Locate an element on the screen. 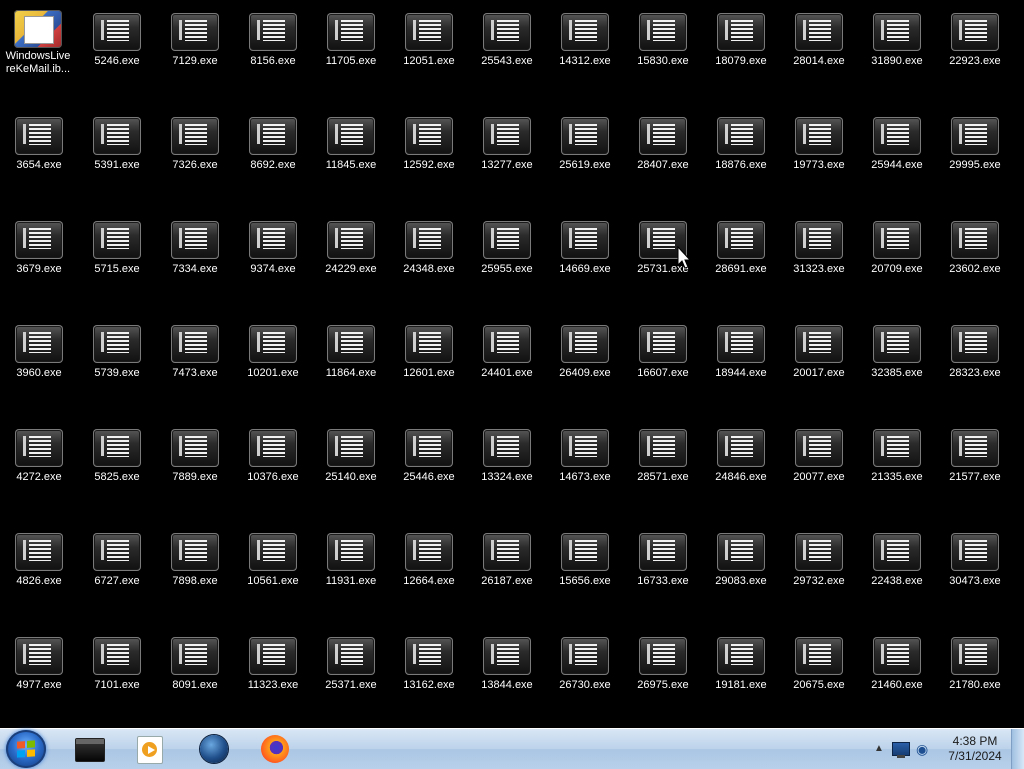  desktop-file-icon: 22438.exe is located at coordinates (897, 575).